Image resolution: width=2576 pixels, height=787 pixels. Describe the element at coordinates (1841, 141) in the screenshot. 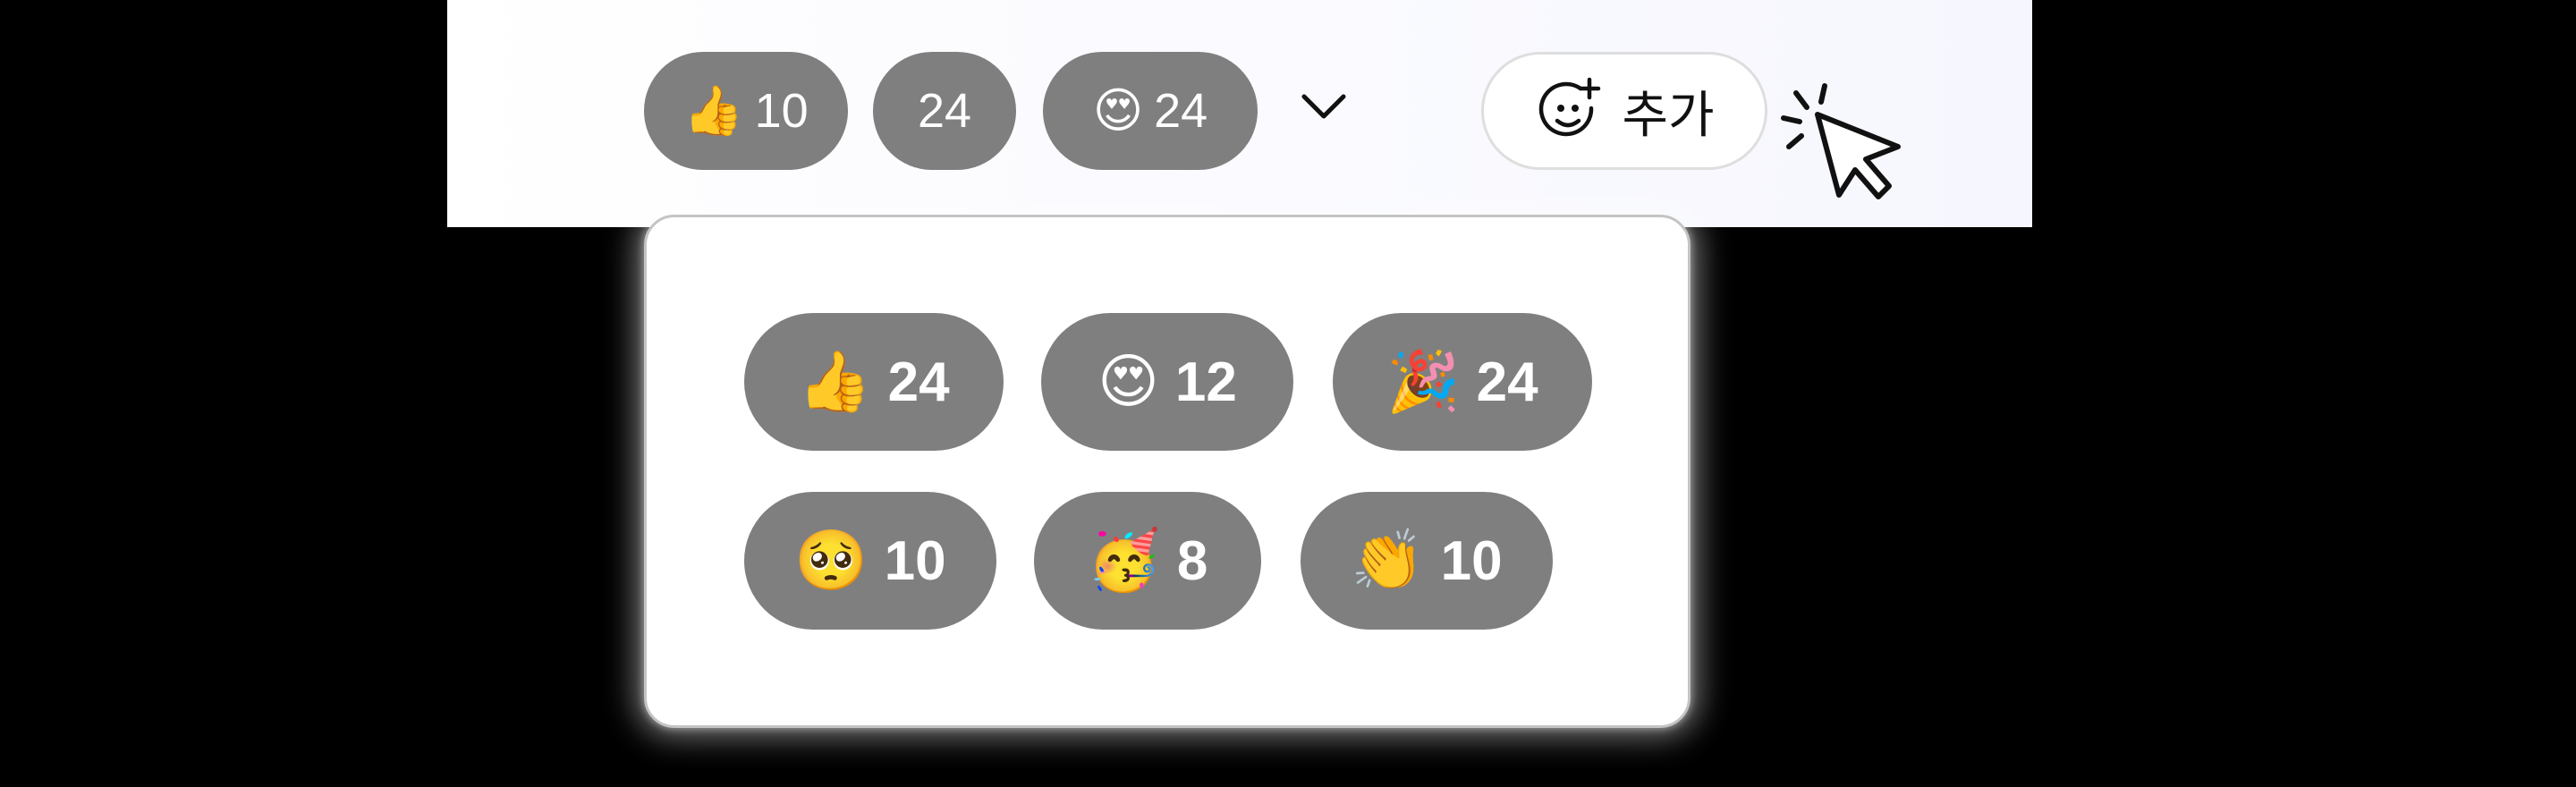

I see `click-cursor-icon` at that location.